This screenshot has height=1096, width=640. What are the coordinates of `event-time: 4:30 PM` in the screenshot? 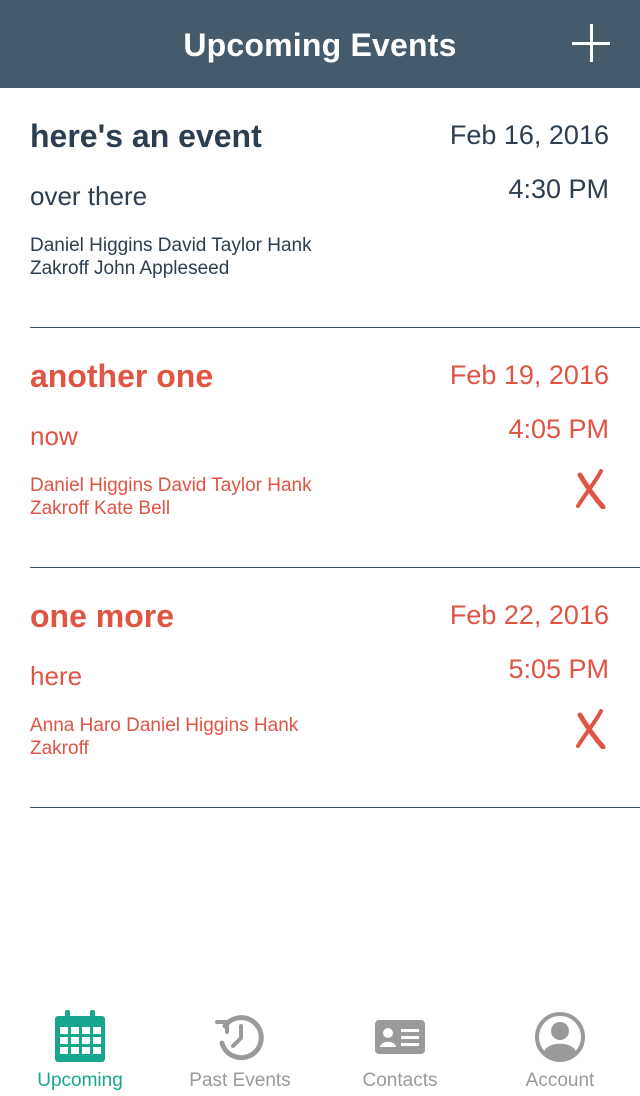 It's located at (558, 189).